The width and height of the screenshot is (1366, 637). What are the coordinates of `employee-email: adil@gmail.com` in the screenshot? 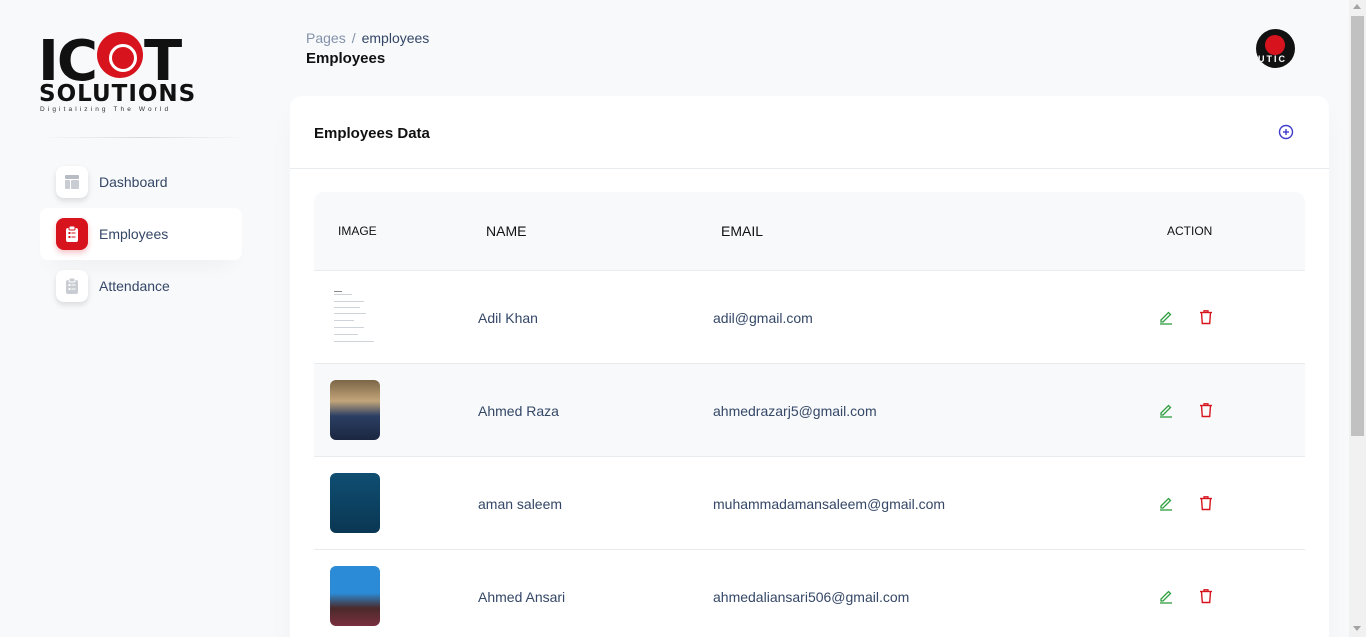 It's located at (763, 317).